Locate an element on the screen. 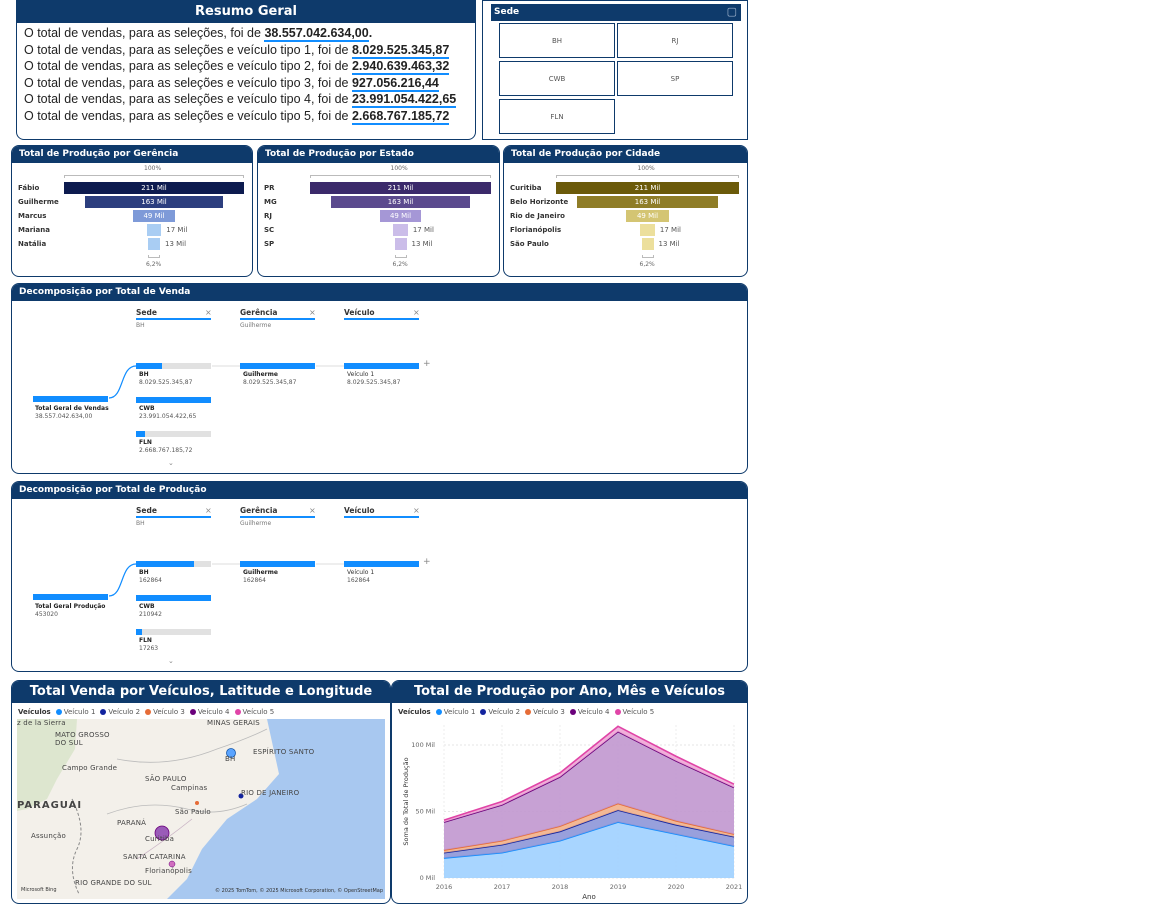 This screenshot has height=914, width=1152. clear-filter-icon: ▢ is located at coordinates (732, 11).